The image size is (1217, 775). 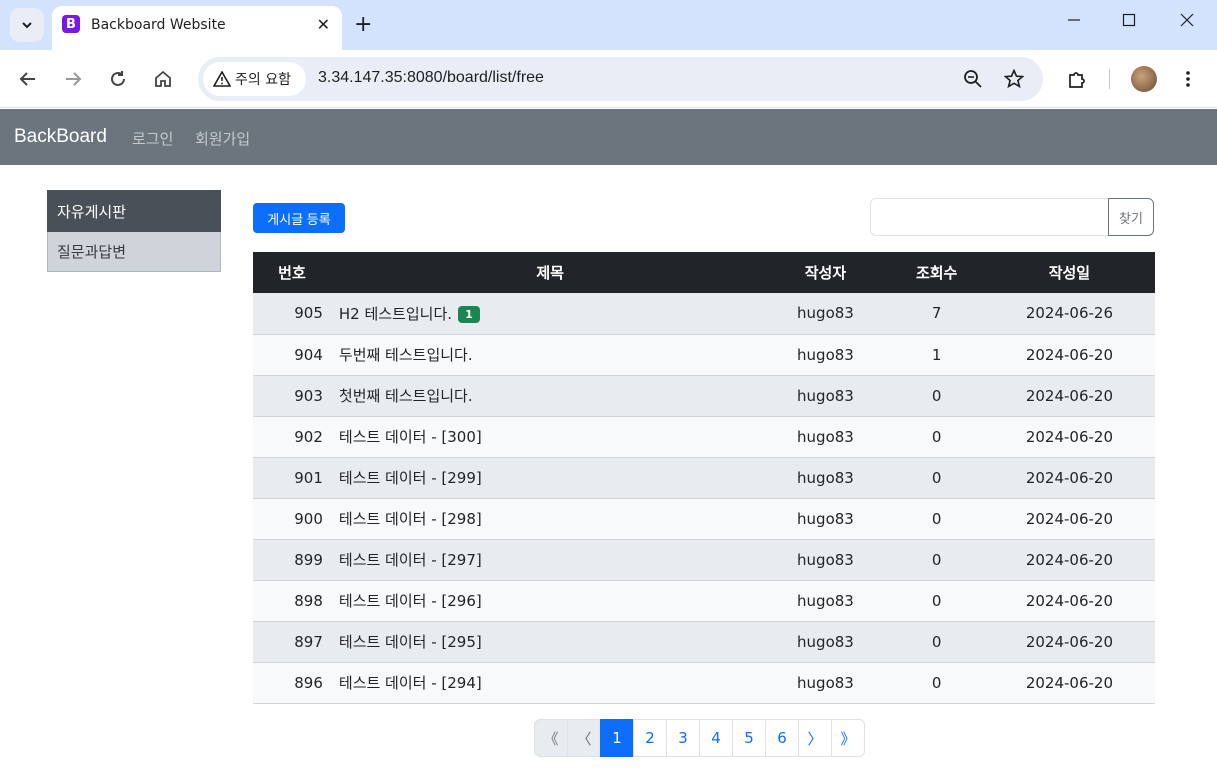 I want to click on puzzle-icon, so click(x=1077, y=80).